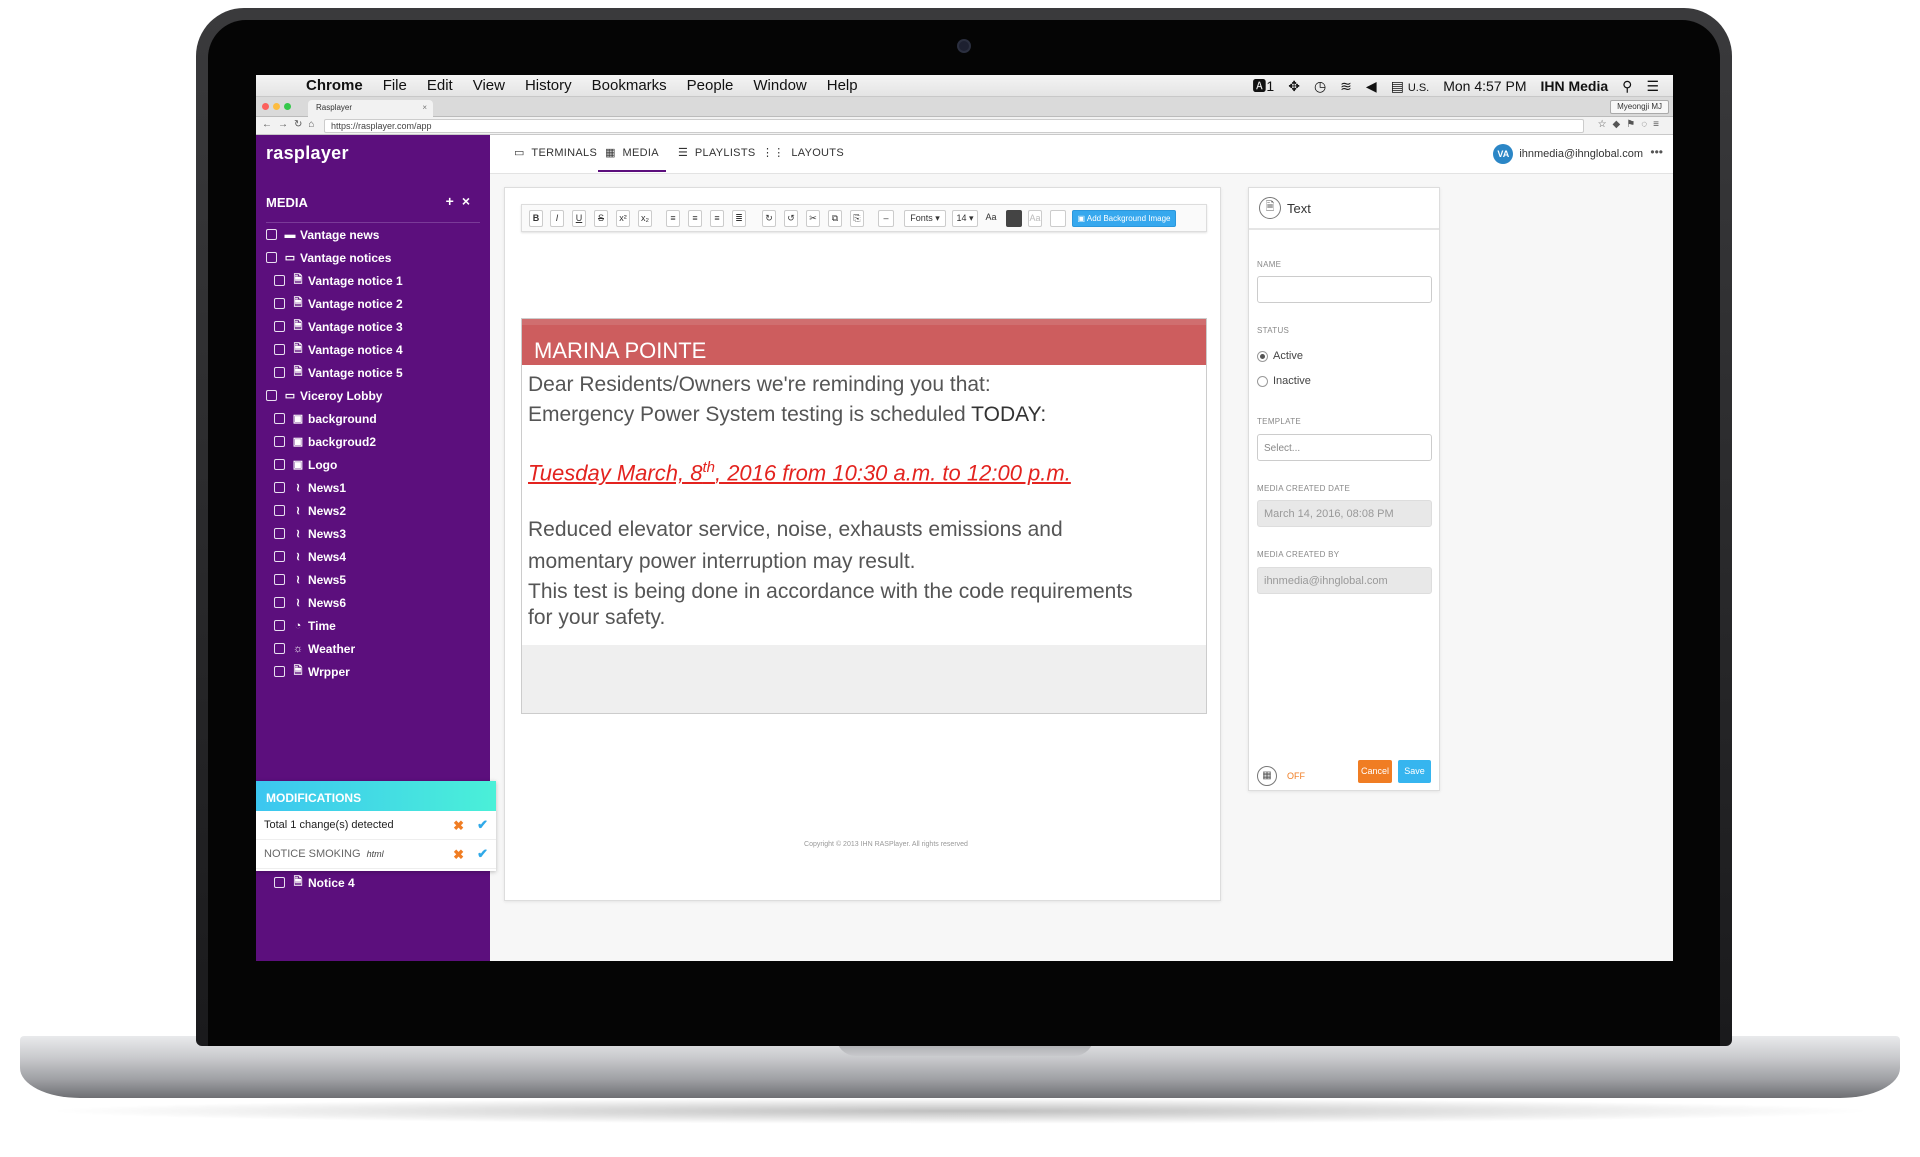  Describe the element at coordinates (739, 218) in the screenshot. I see `justify-button: ≣` at that location.